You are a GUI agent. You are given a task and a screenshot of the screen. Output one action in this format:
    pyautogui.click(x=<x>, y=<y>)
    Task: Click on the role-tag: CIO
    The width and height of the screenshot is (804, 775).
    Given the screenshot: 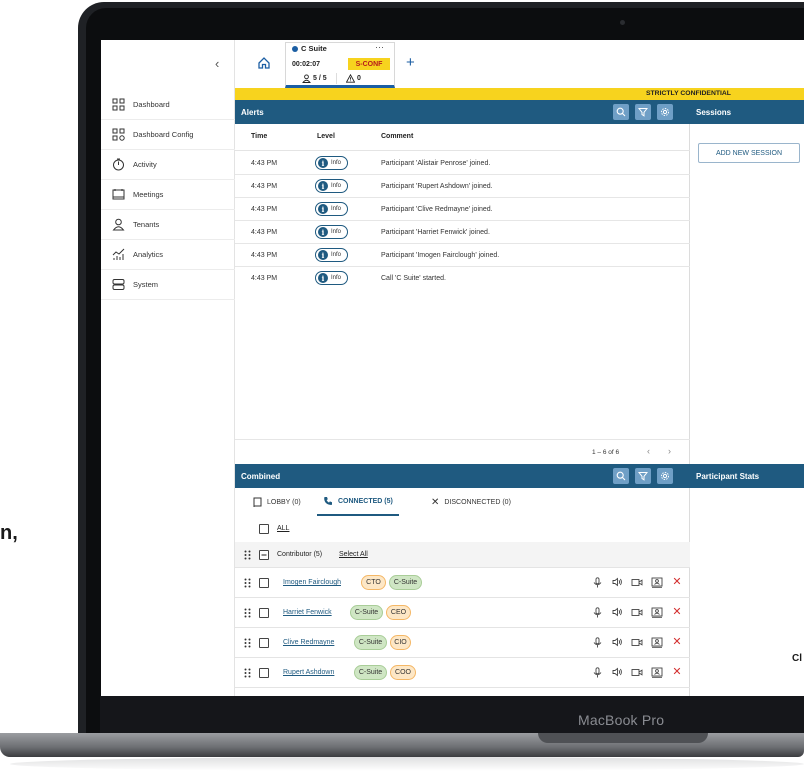 What is the action you would take?
    pyautogui.click(x=400, y=642)
    